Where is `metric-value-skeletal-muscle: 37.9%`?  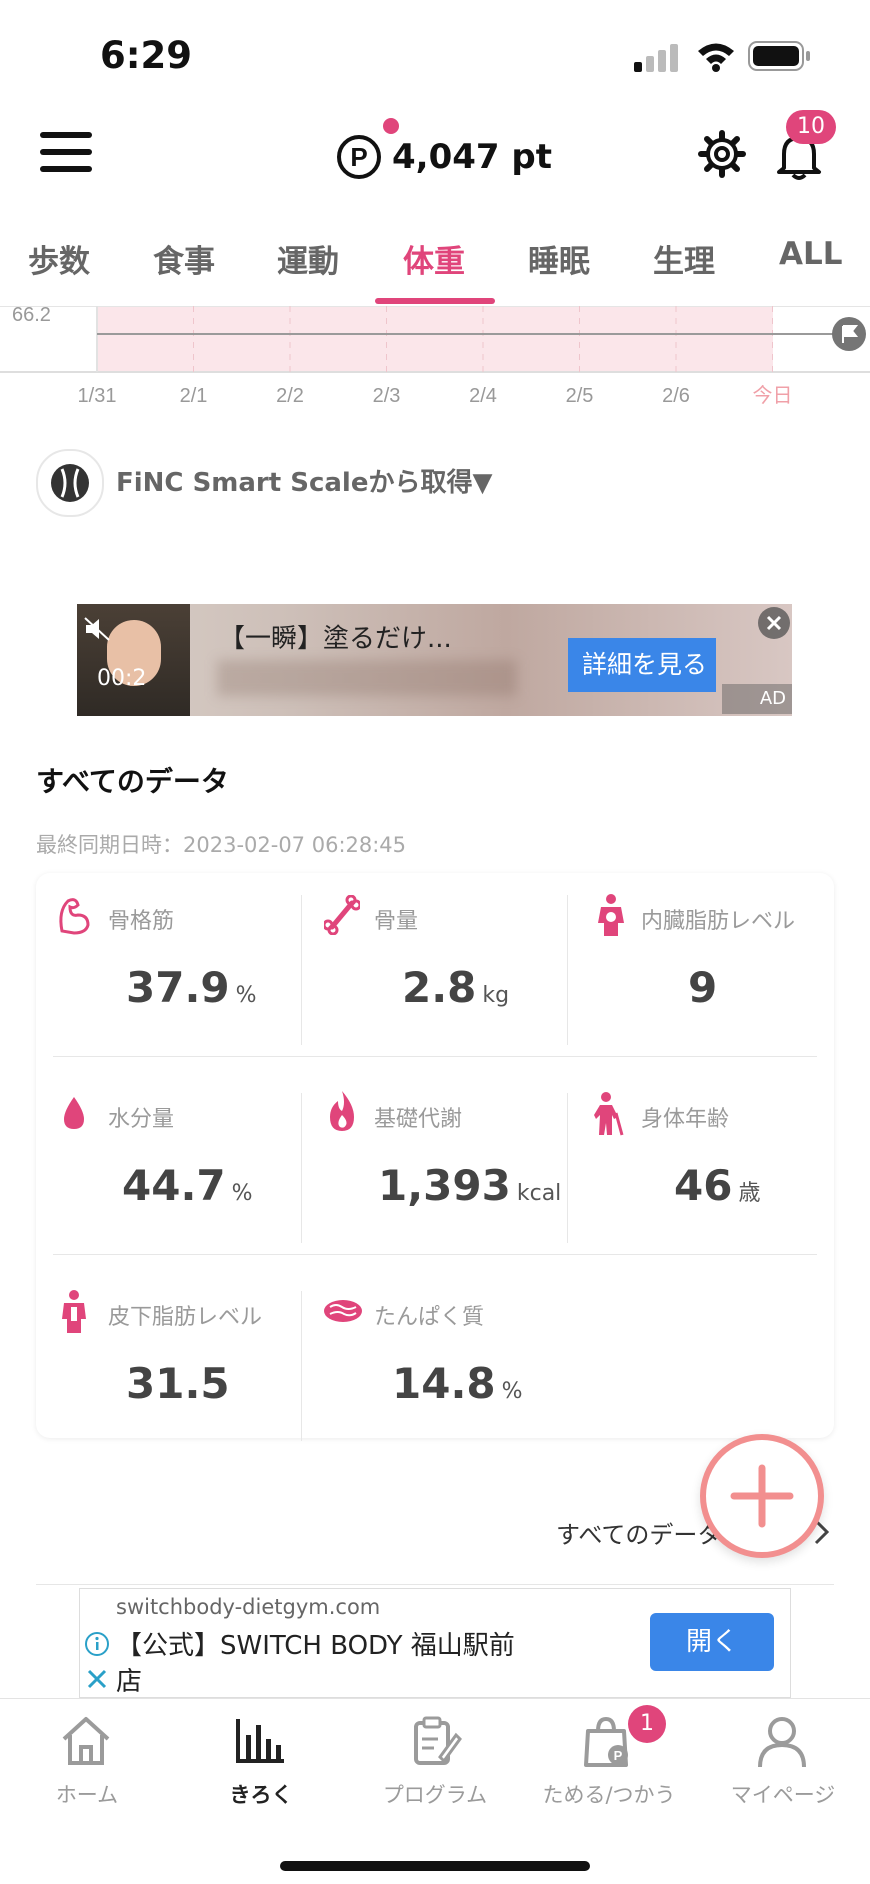
metric-value-skeletal-muscle: 37.9% is located at coordinates (191, 987).